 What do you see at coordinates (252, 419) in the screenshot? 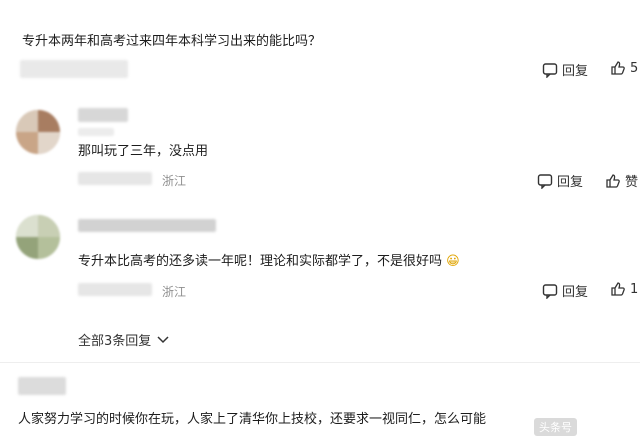
I see `comment-text: 人家努力学习的时候你在玩，人家上了清华你上技校，还要求一视同仁，怎么可能` at bounding box center [252, 419].